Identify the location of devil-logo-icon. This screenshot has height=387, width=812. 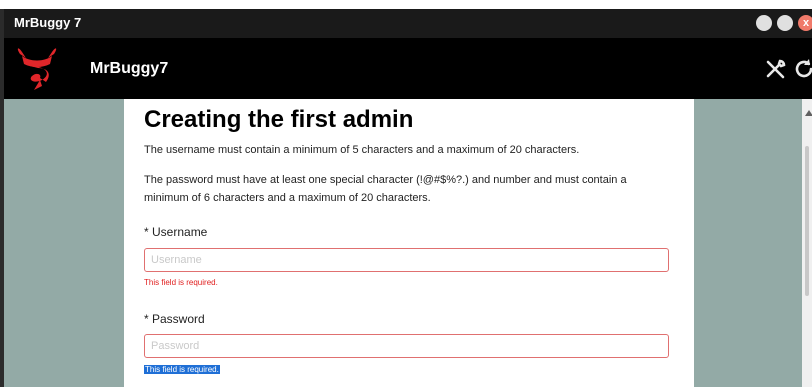
(37, 69).